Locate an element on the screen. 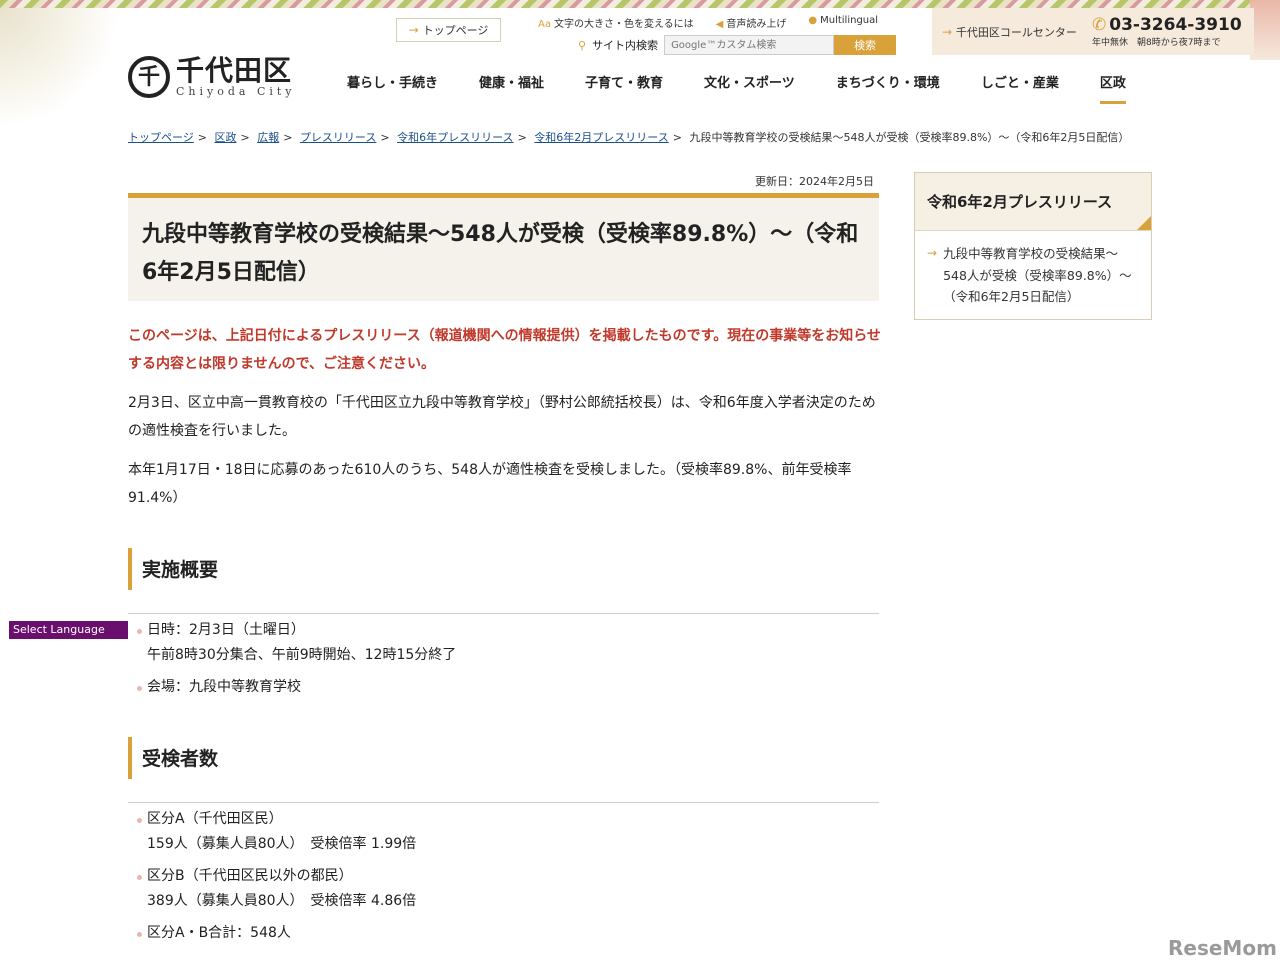 Image resolution: width=1280 pixels, height=972 pixels. section-heading-text: 実施概要 is located at coordinates (180, 570).